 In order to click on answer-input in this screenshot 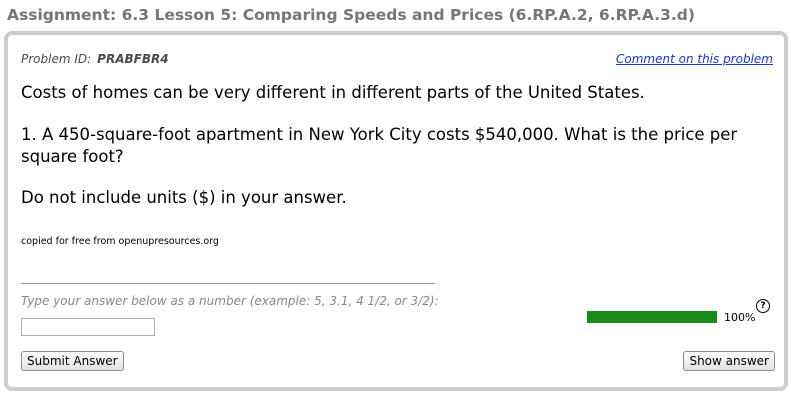, I will do `click(88, 327)`.